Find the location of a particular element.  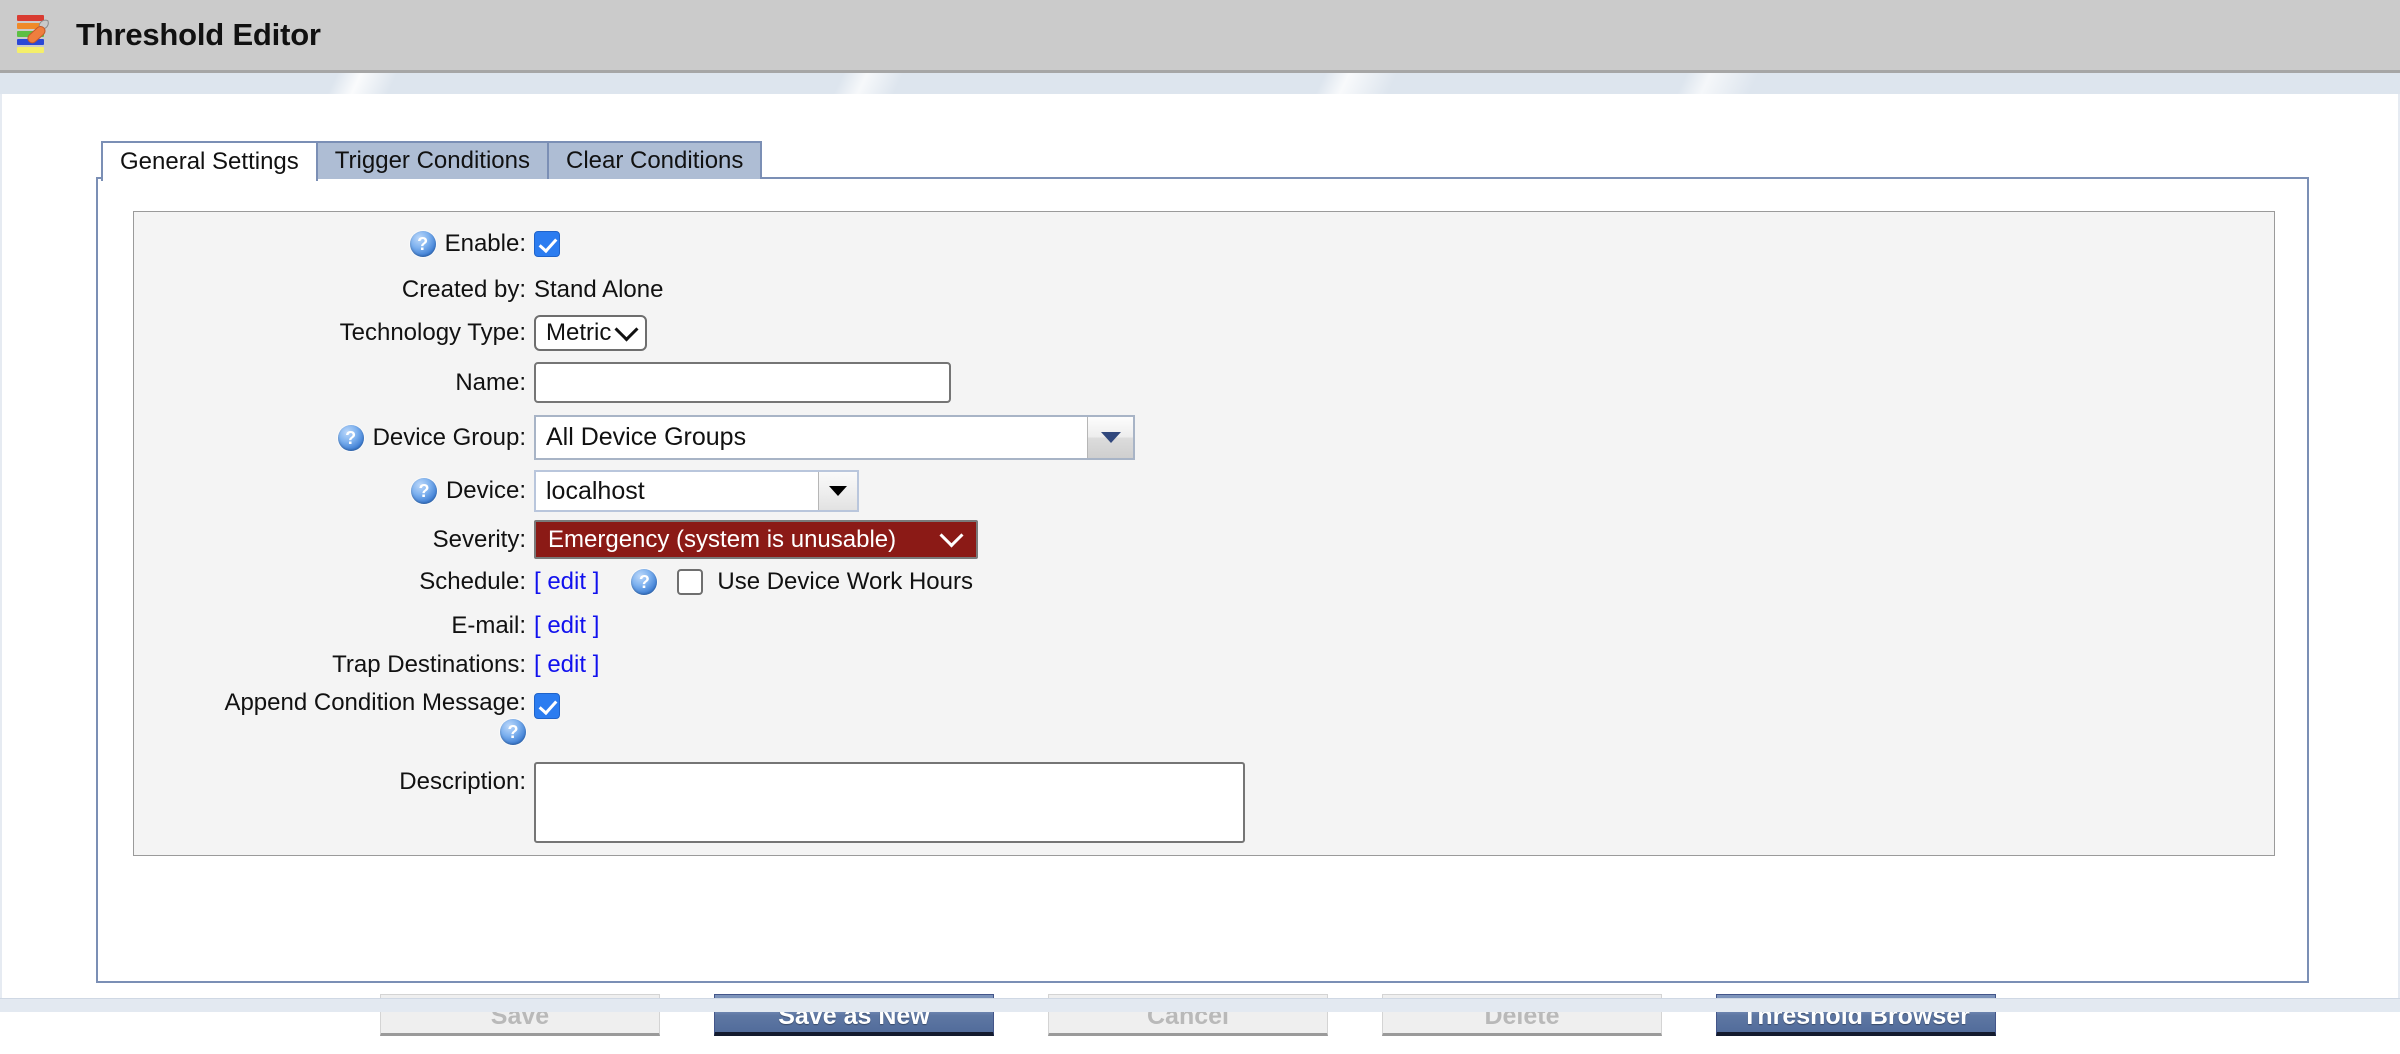

row-device-group: ? Device Group: All Device Groups is located at coordinates (634, 437).